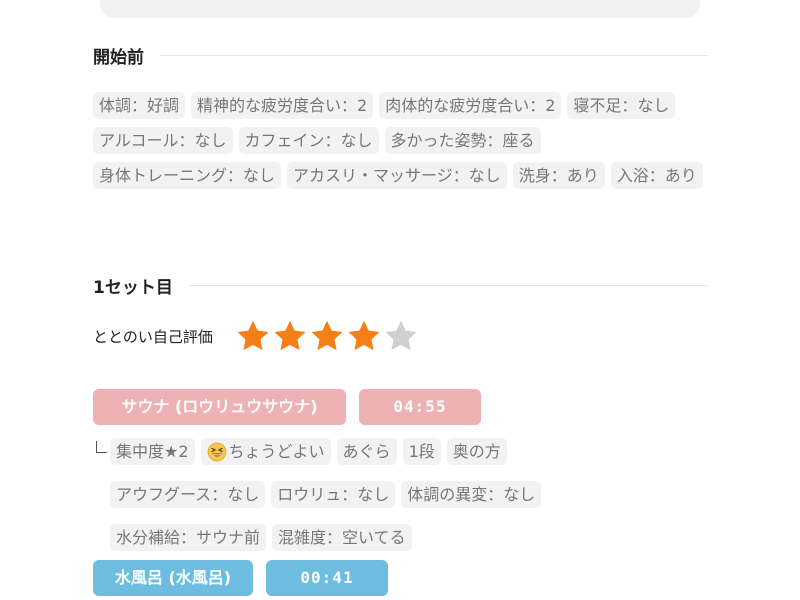  What do you see at coordinates (282, 105) in the screenshot?
I see `tag-mental-fatigue: 精神的な疲労度合い：2` at bounding box center [282, 105].